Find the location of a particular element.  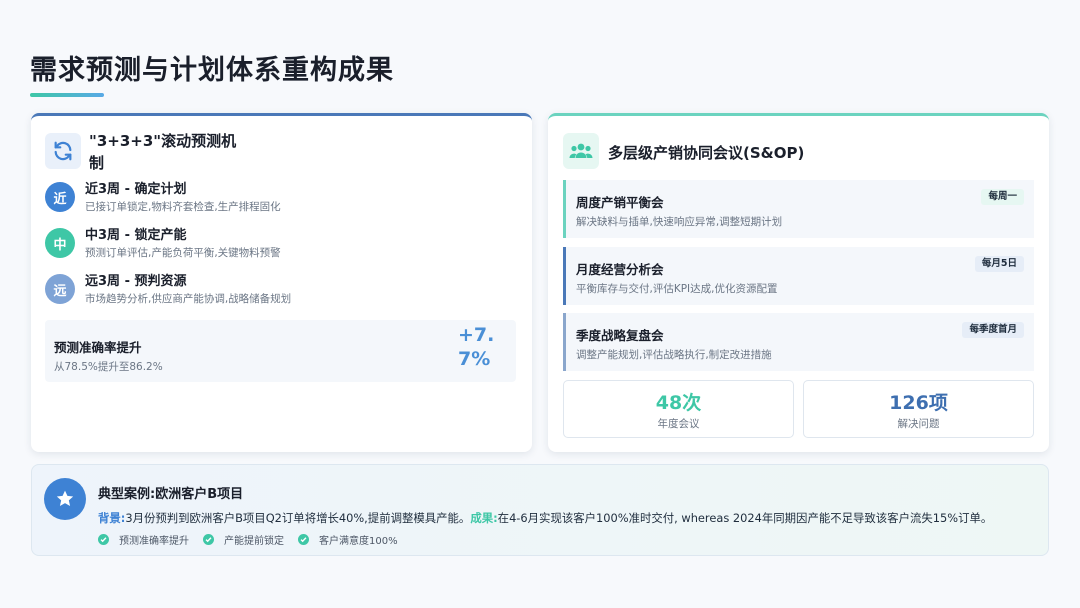

forecast-title: "3+3+3"滚动预测机制 is located at coordinates (163, 152).